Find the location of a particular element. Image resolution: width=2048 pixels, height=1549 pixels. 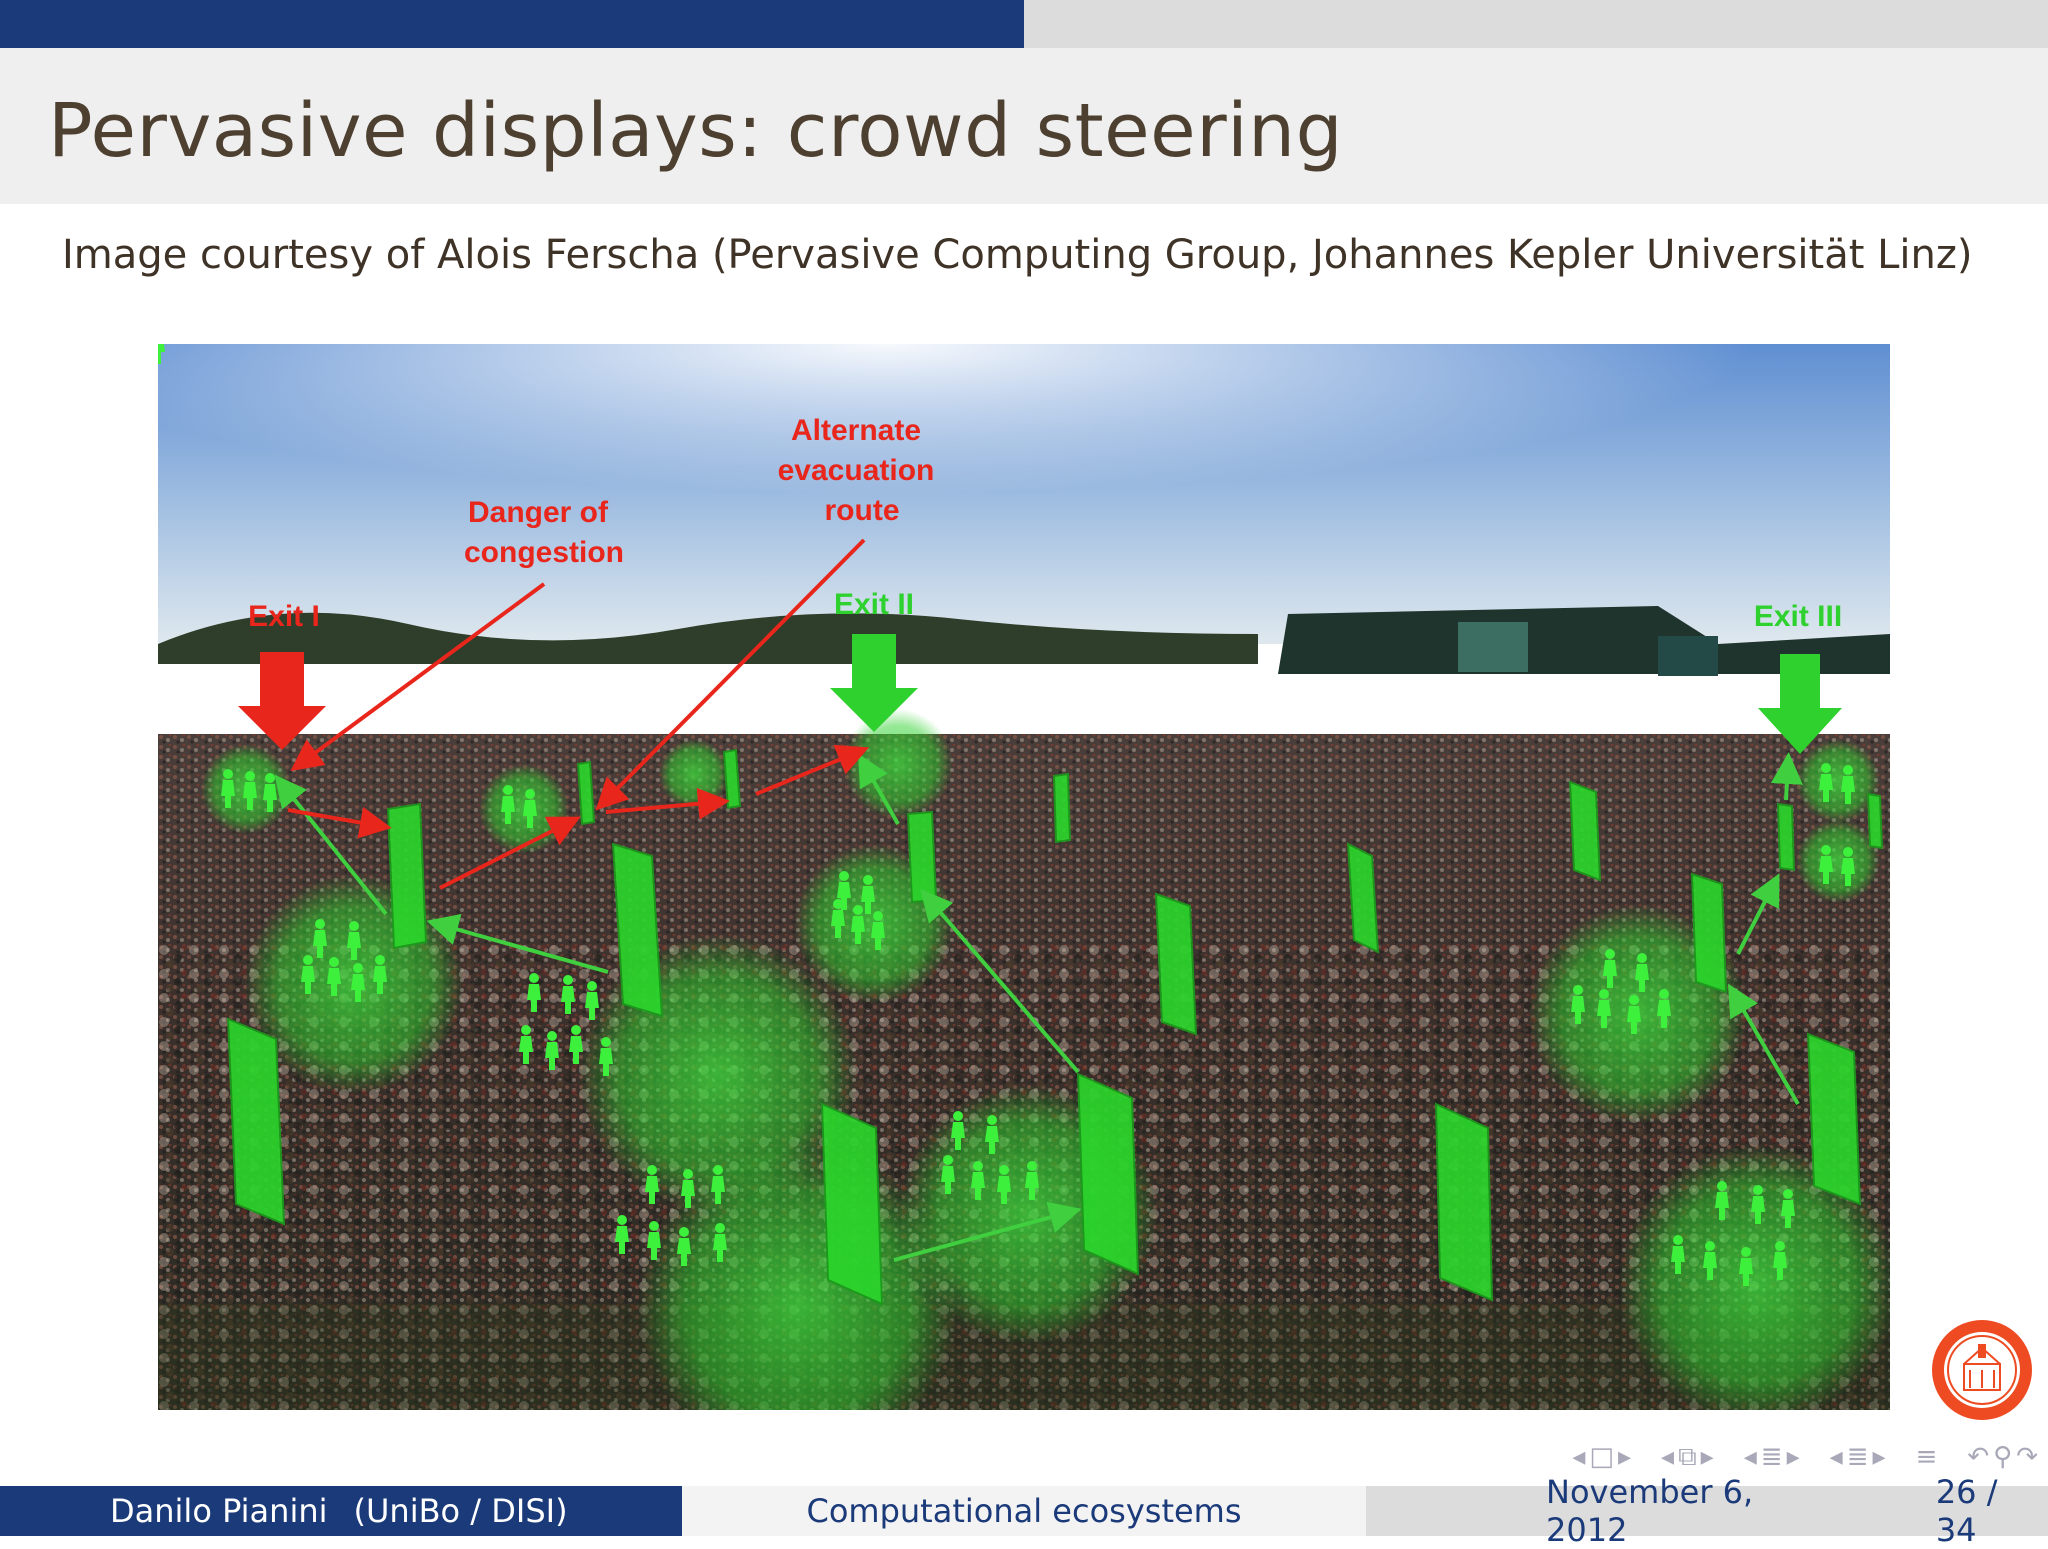

nav-section-icon: ≣ is located at coordinates (1772, 1457).